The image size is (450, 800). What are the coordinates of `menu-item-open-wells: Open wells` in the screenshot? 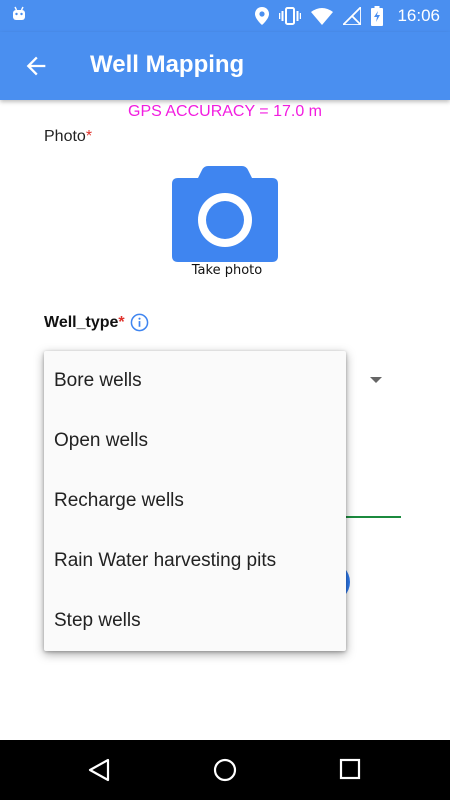 It's located at (195, 441).